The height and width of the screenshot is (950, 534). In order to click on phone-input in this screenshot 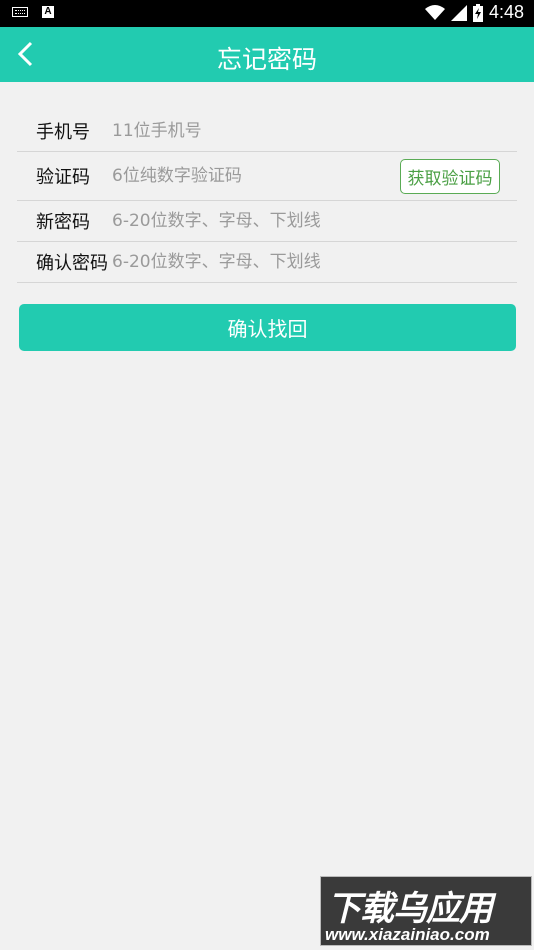, I will do `click(259, 131)`.